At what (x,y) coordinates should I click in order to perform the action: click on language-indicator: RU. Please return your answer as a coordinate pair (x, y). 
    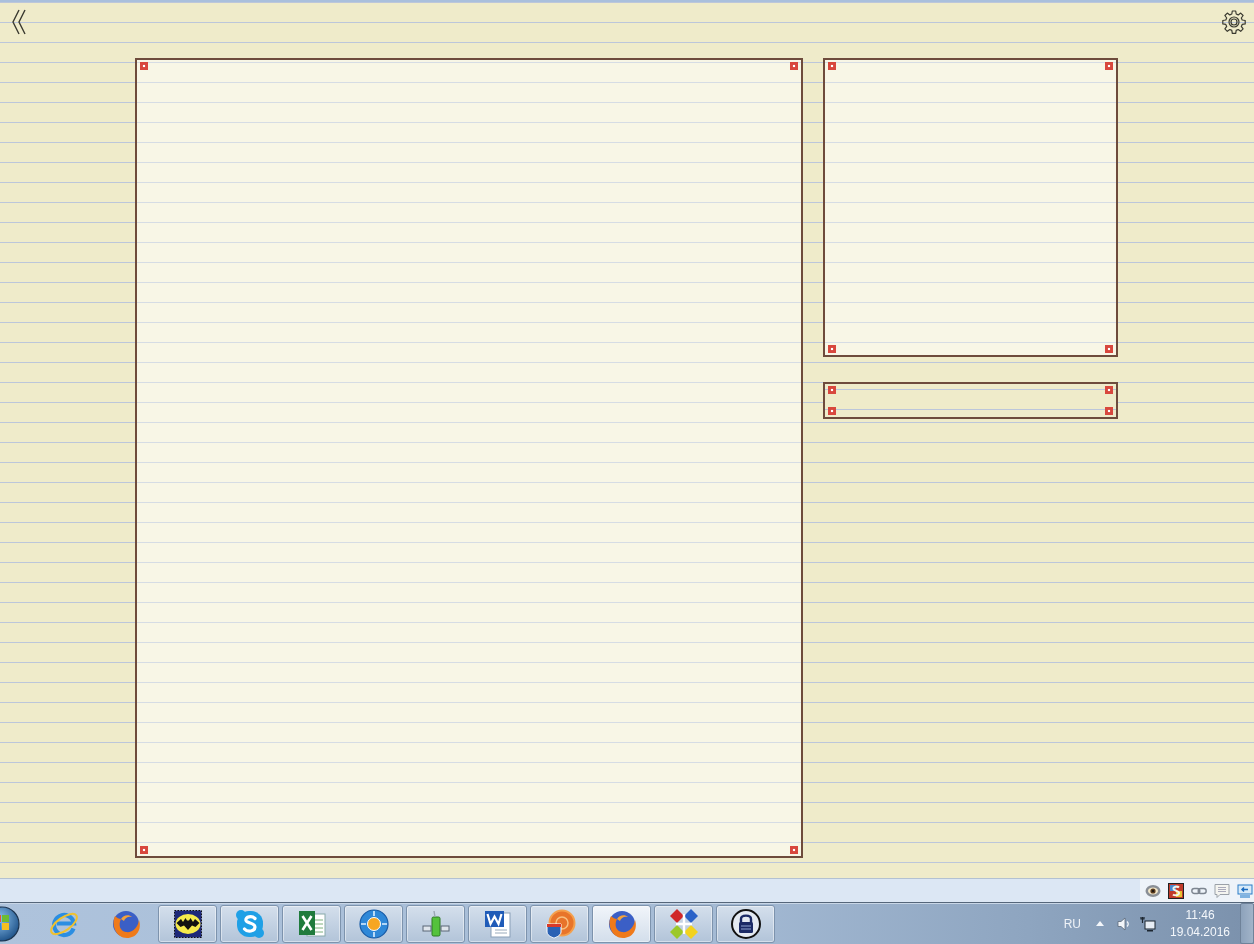
    Looking at the image, I should click on (1072, 923).